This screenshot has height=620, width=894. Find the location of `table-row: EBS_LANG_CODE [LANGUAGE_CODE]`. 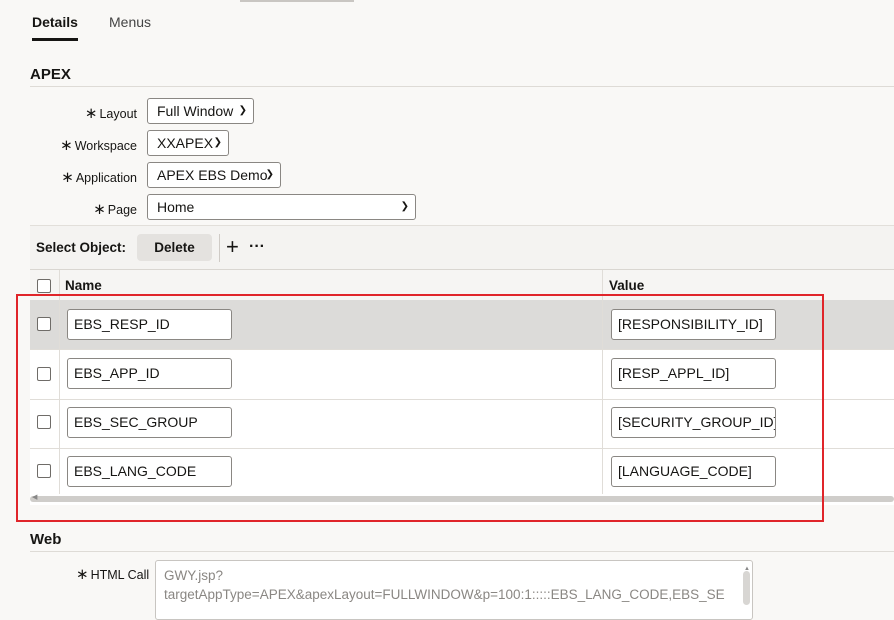

table-row: EBS_LANG_CODE [LANGUAGE_CODE] is located at coordinates (462, 472).